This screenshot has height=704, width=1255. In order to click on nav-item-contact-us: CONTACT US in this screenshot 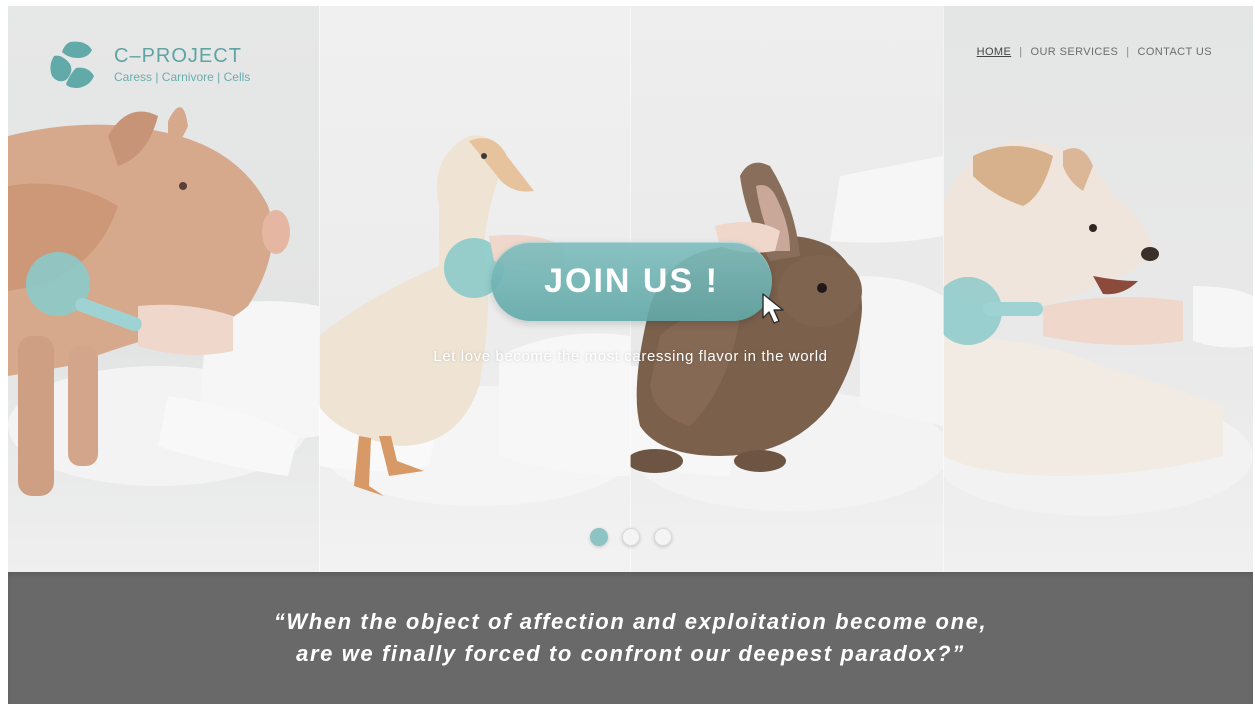, I will do `click(1175, 52)`.